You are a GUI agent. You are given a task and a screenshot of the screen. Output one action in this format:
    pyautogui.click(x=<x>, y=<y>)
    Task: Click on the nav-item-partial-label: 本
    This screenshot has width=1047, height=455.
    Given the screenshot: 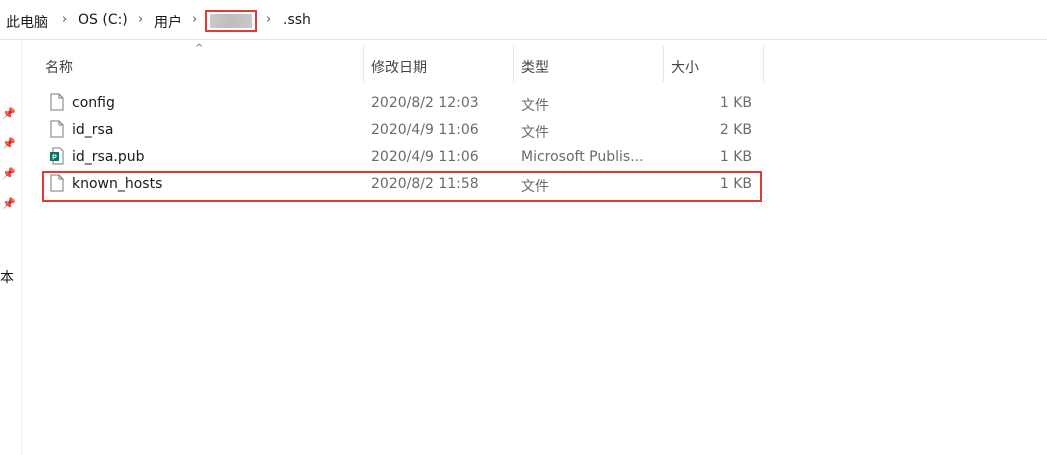 What is the action you would take?
    pyautogui.click(x=7, y=277)
    